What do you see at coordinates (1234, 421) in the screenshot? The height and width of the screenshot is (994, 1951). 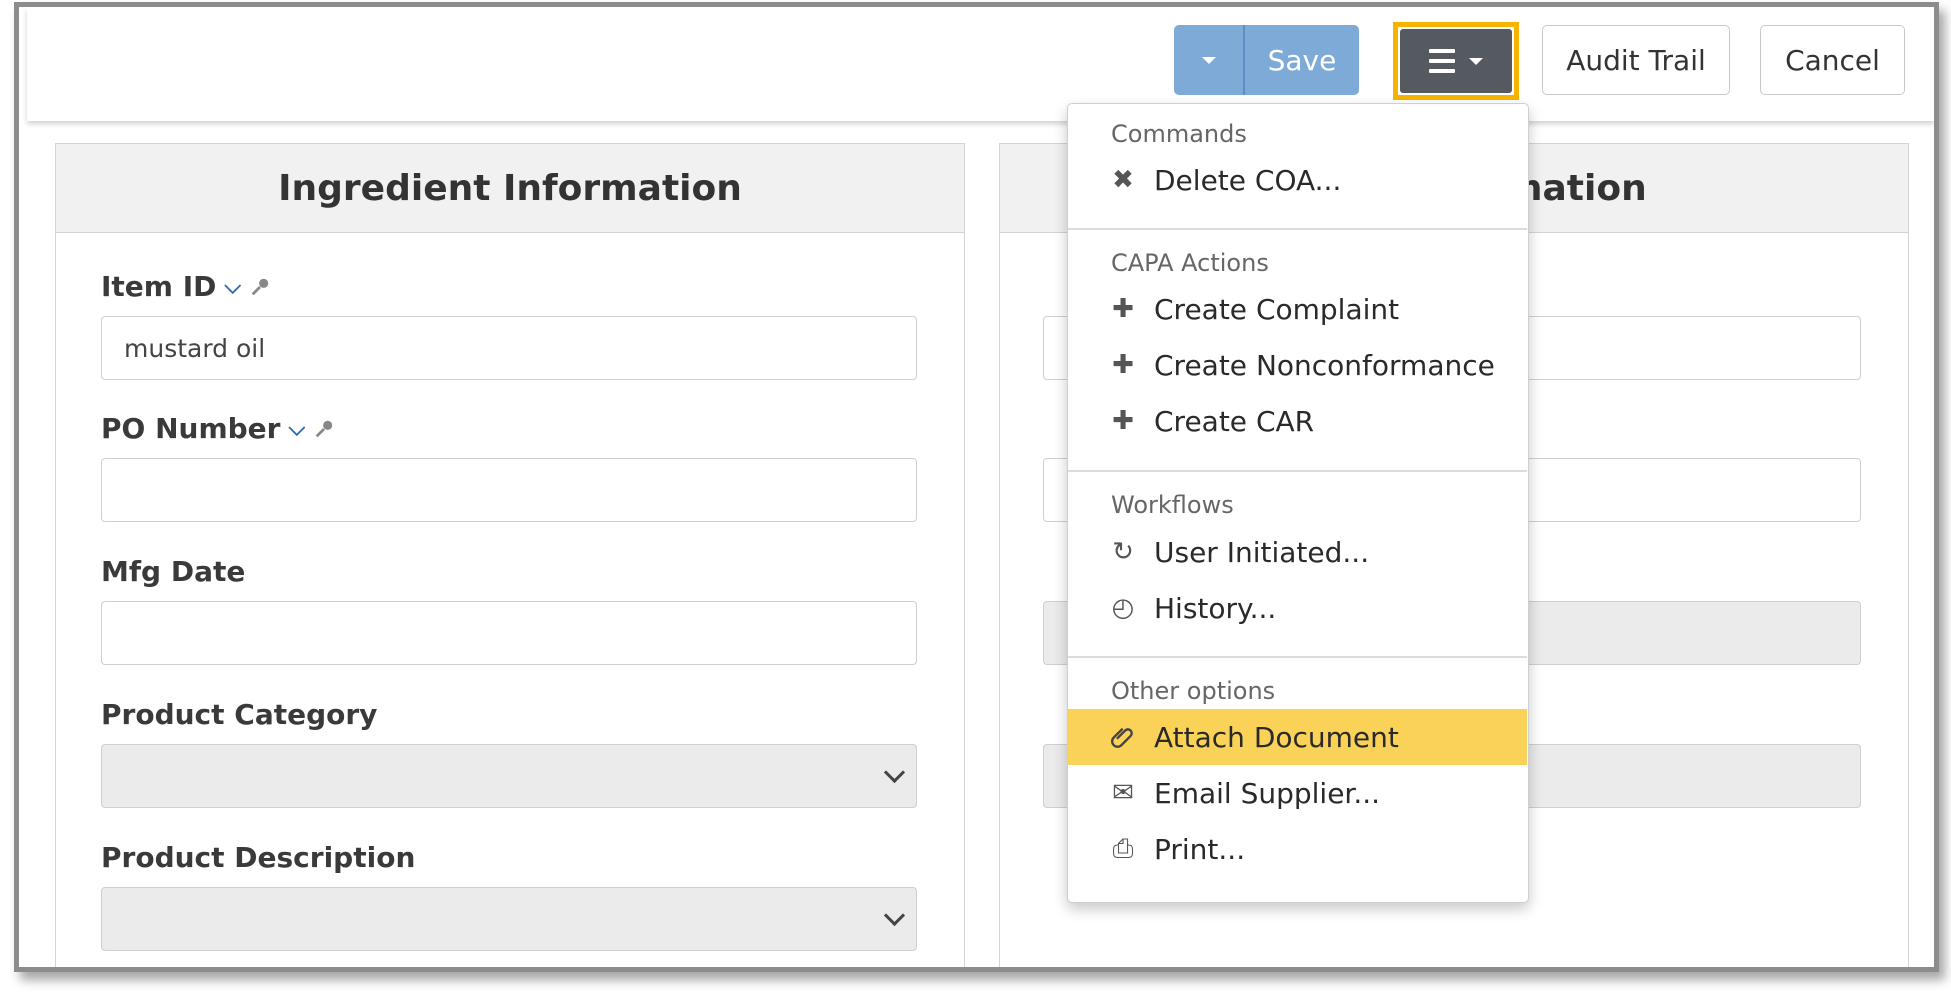 I see `menu-item-label: Create CAR` at bounding box center [1234, 421].